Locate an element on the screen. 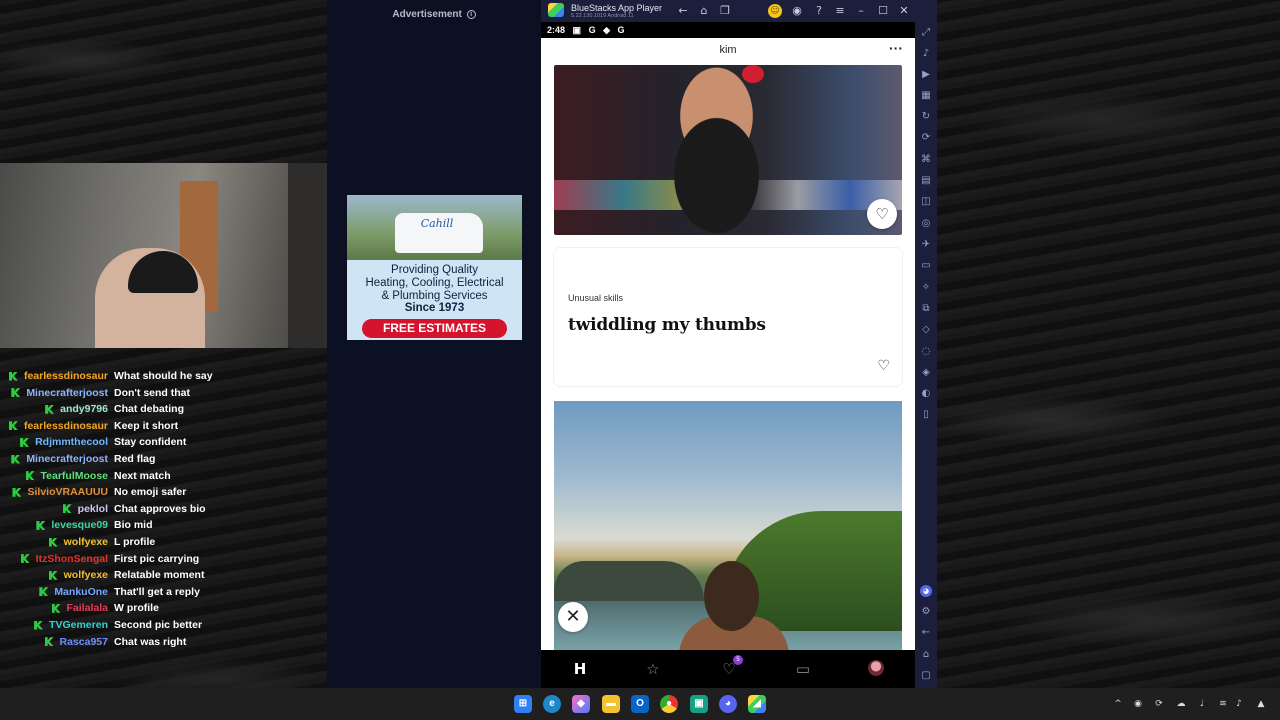 The height and width of the screenshot is (720, 1280). prompt-card: Unusual skills twiddling my thumbs ♡ is located at coordinates (728, 317).